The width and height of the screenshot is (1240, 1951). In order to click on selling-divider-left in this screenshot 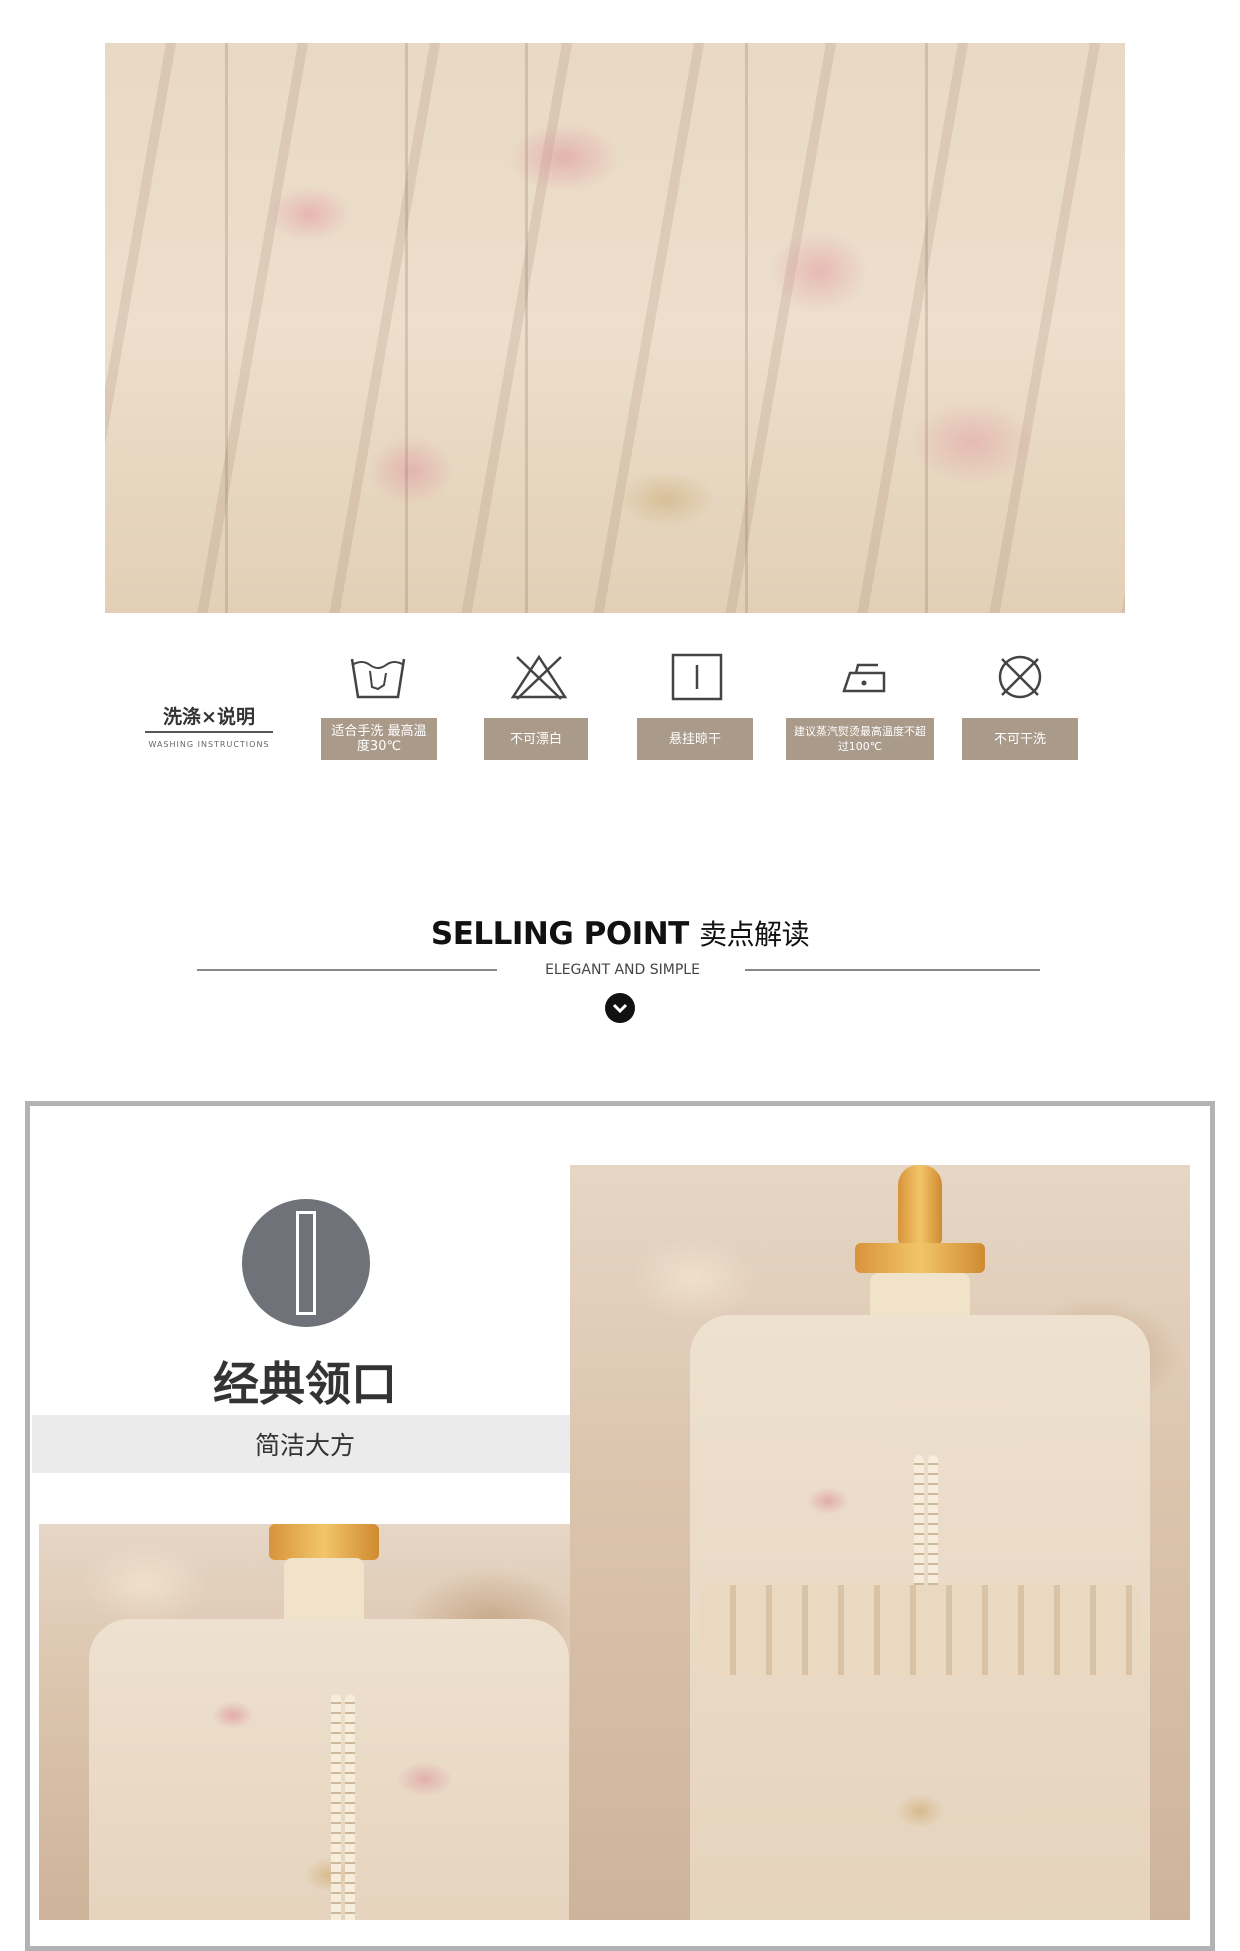, I will do `click(347, 970)`.